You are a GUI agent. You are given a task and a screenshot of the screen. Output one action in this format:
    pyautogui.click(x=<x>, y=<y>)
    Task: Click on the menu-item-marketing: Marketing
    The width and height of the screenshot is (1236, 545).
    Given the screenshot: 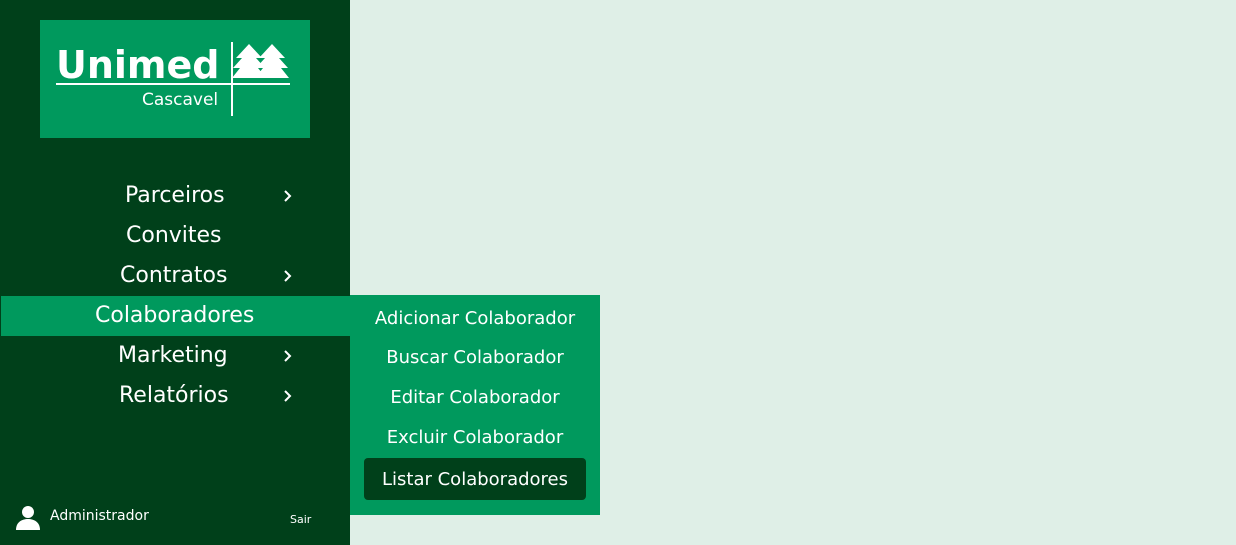 What is the action you would take?
    pyautogui.click(x=175, y=356)
    